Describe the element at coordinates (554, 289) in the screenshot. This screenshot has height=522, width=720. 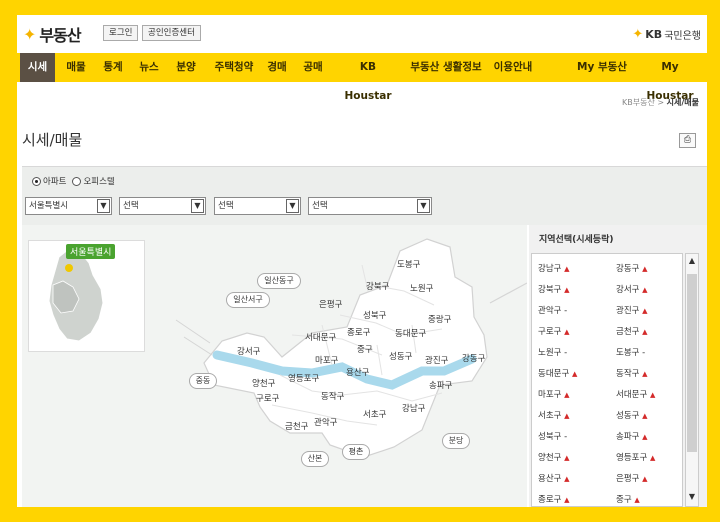
I see `region-item: 강북구 ▲` at that location.